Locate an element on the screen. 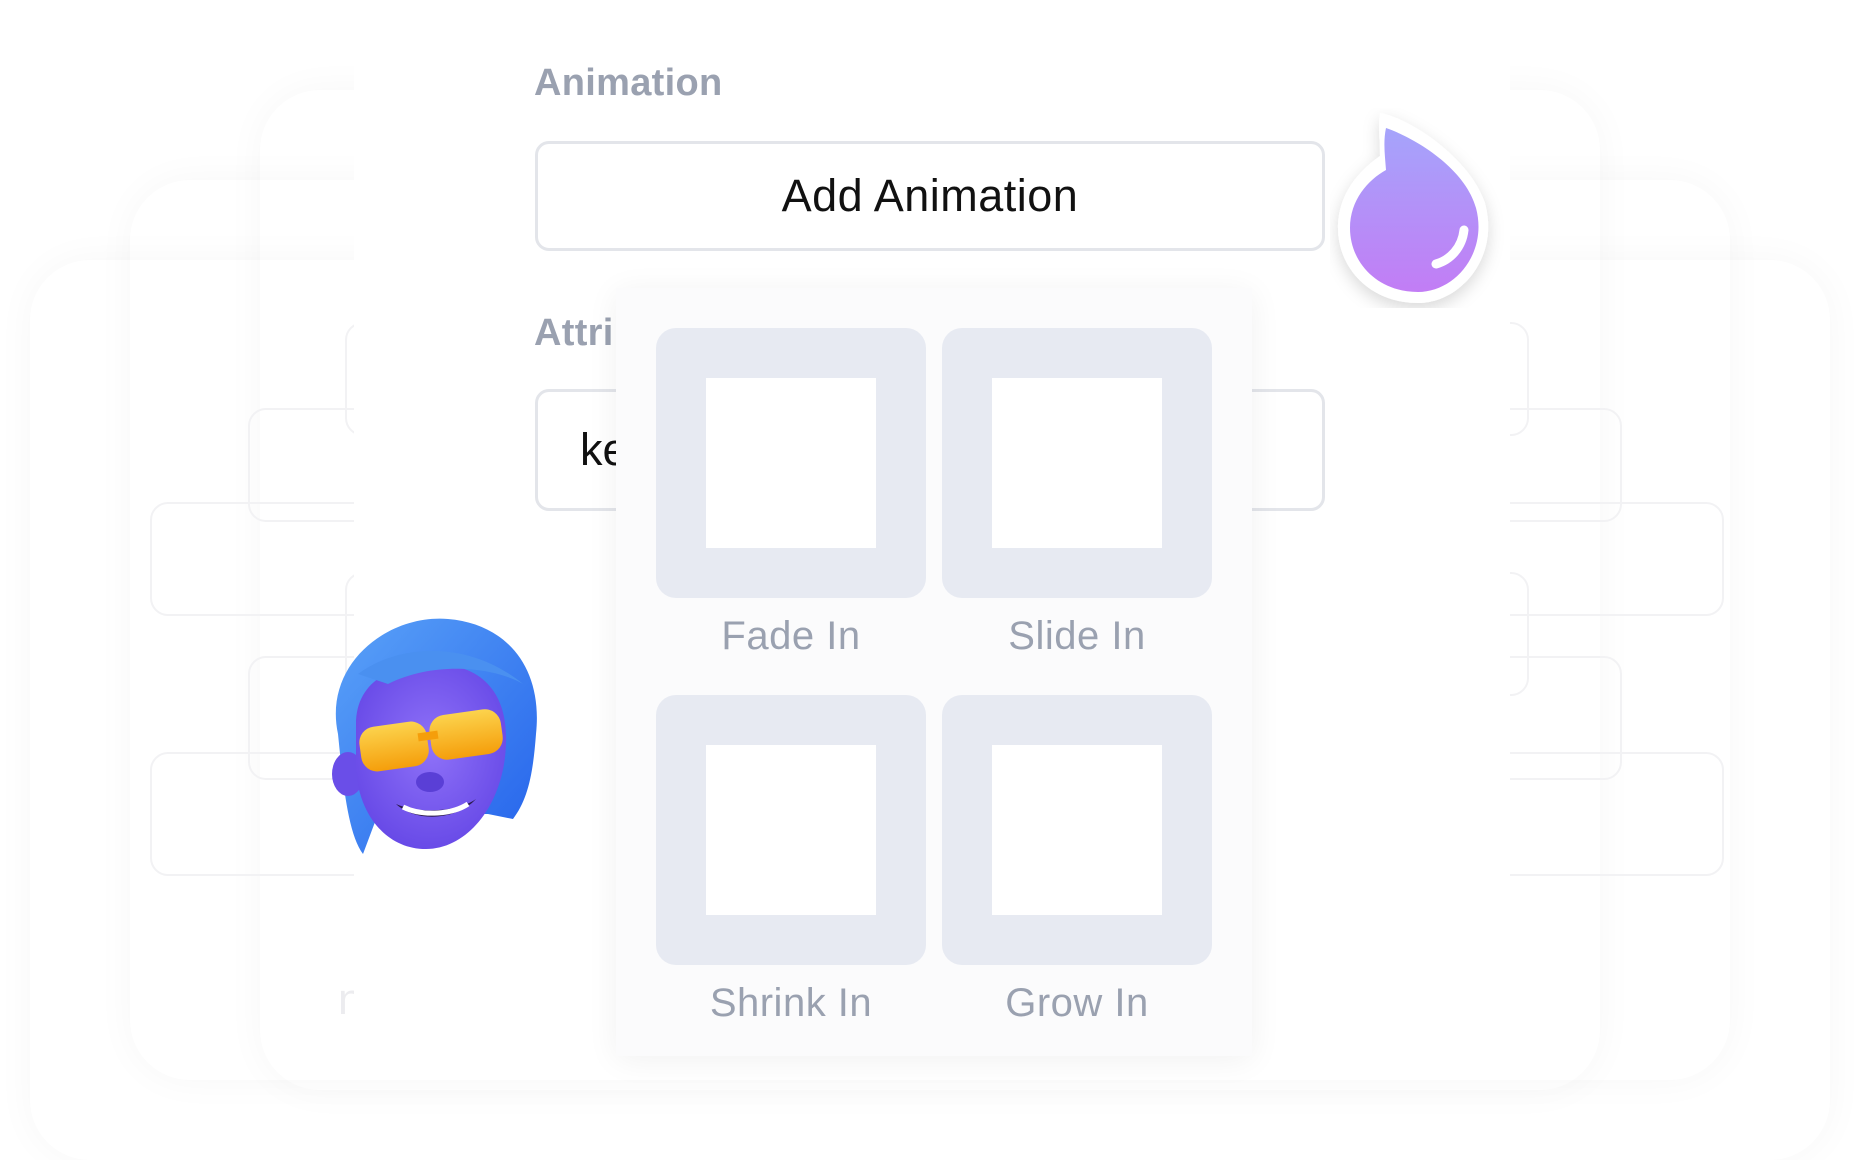  animation-option-slide-in: Slide In is located at coordinates (1077, 493).